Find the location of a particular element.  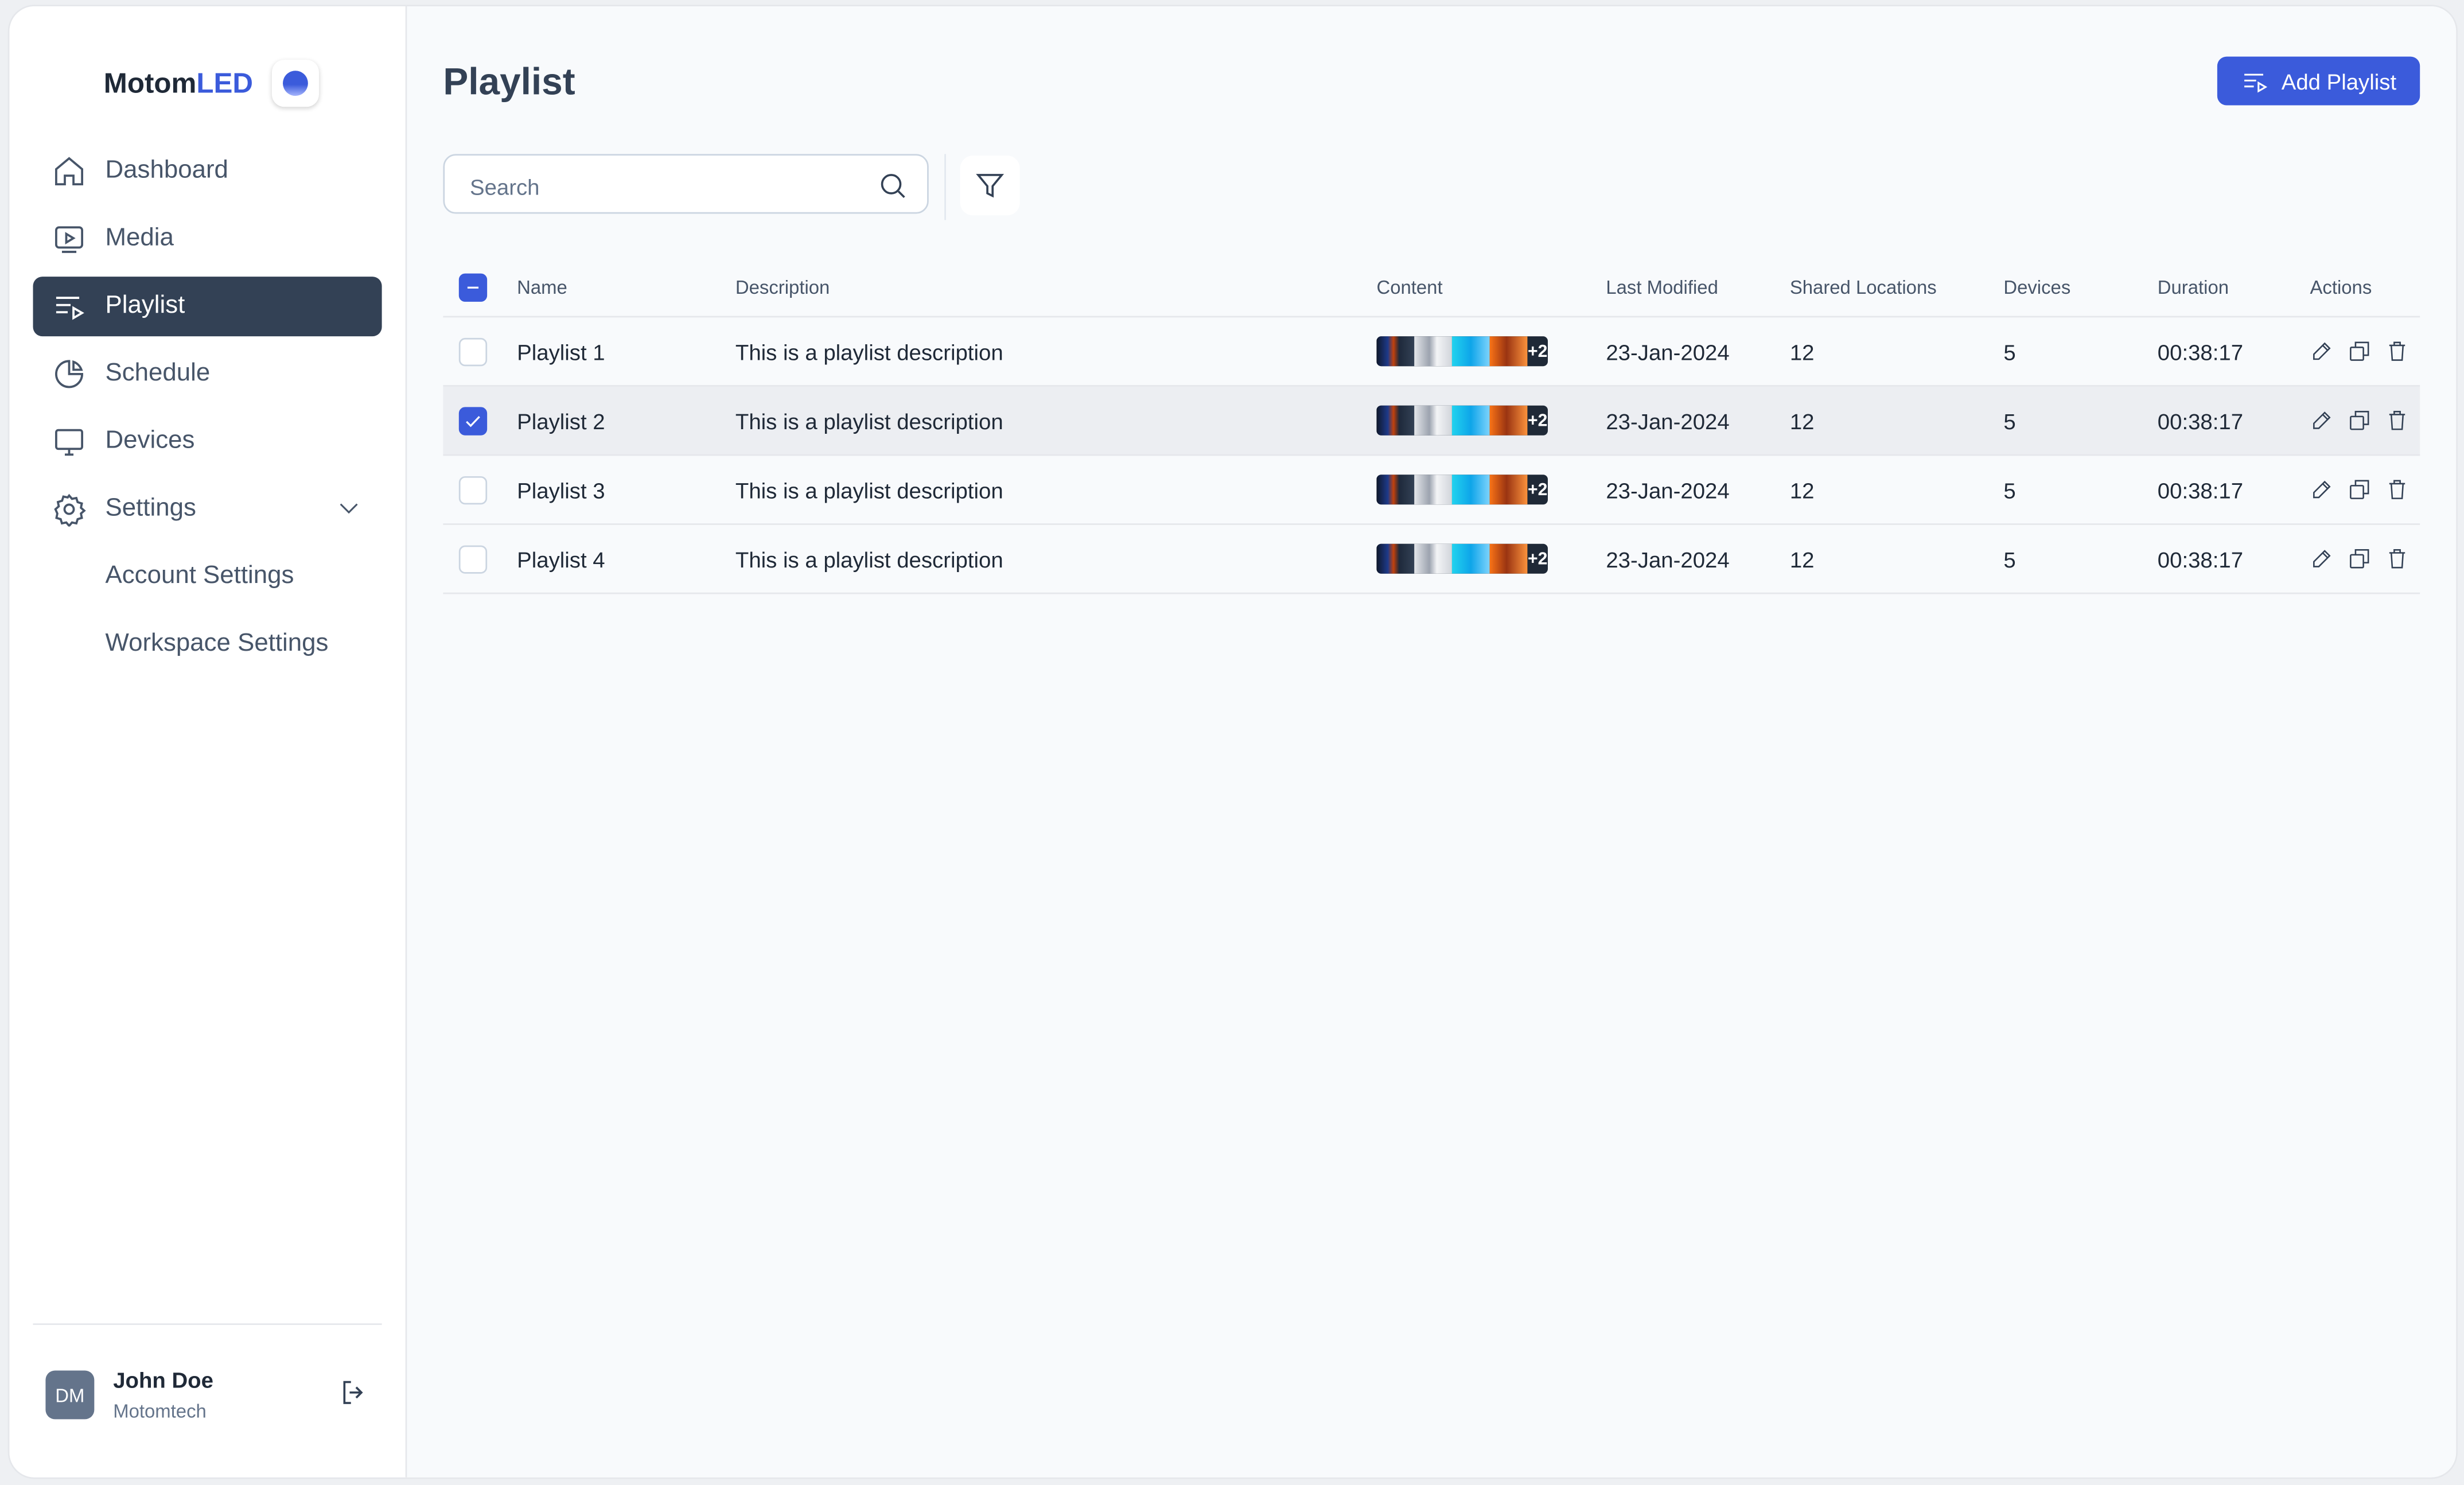

column-header-shared-locations: Shared Locations is located at coordinates (1863, 287).